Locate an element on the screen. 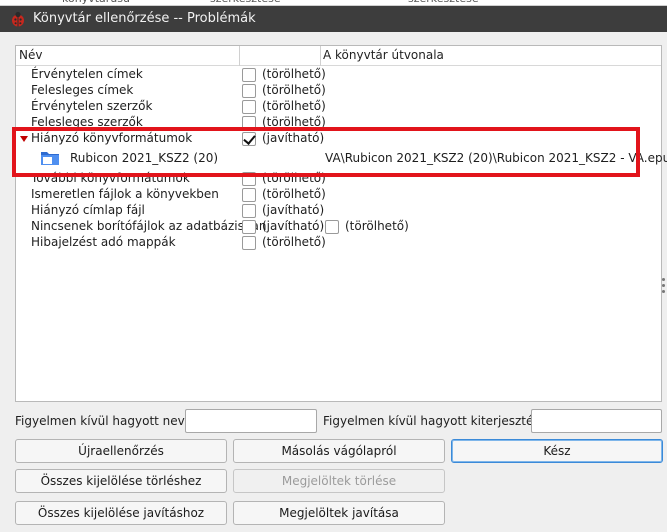 The width and height of the screenshot is (667, 532). row-label: További könyvformátumok is located at coordinates (110, 178).